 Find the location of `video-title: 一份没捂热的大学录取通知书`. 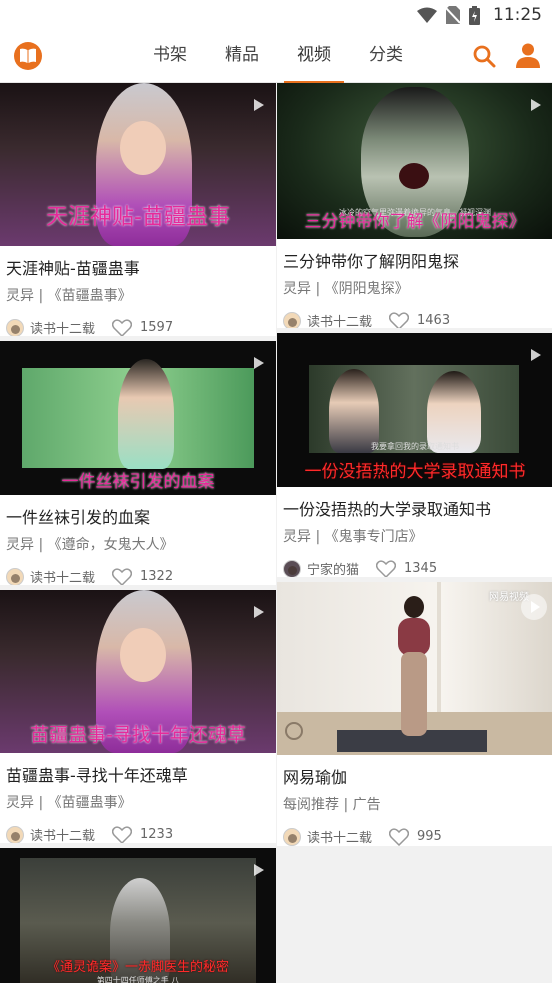

video-title: 一份没捂热的大学录取通知书 is located at coordinates (387, 509).